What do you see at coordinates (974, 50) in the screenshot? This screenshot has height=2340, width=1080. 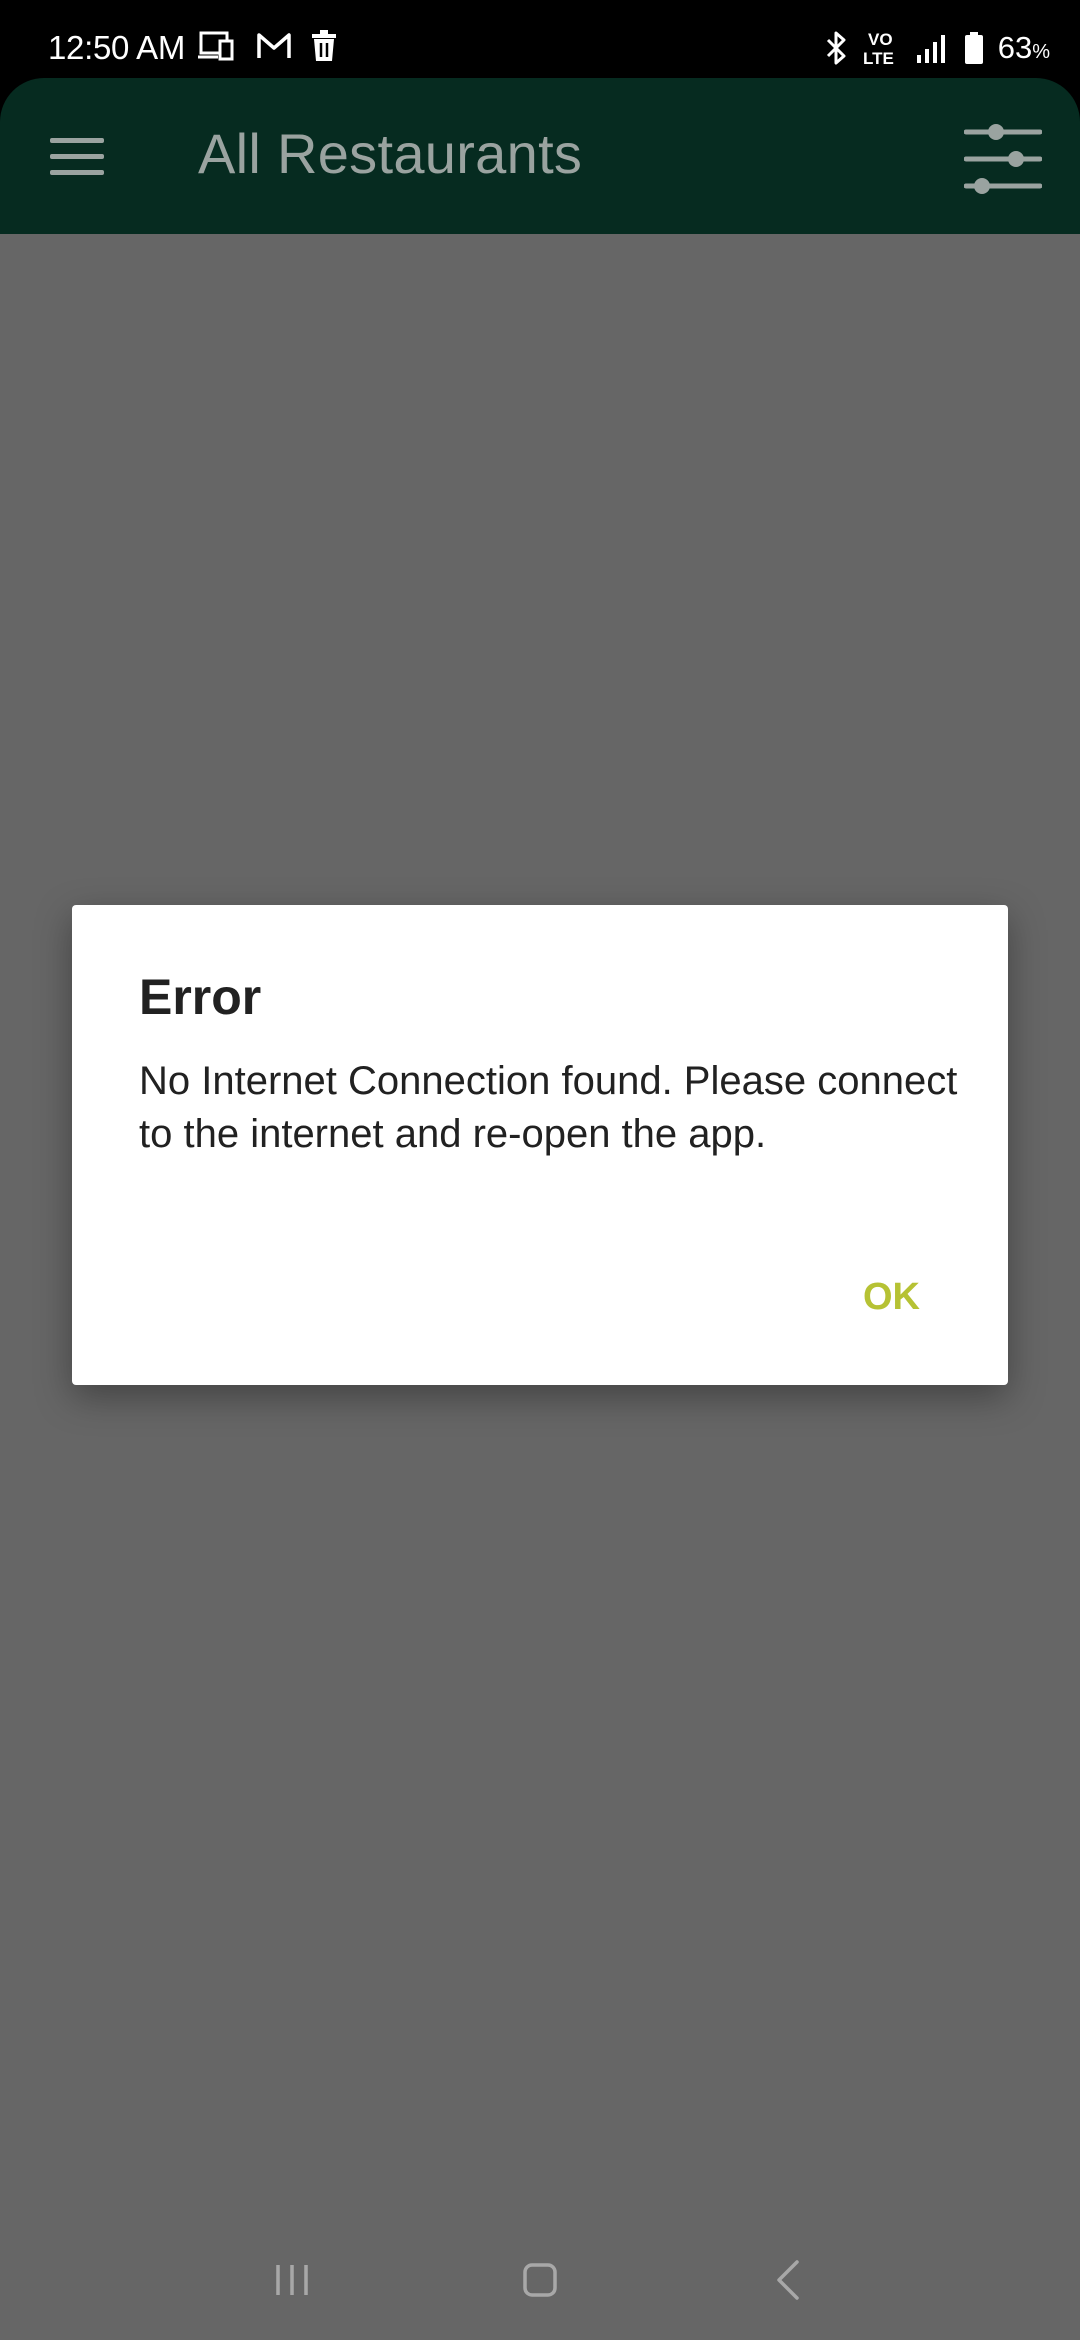 I see `battery-icon` at bounding box center [974, 50].